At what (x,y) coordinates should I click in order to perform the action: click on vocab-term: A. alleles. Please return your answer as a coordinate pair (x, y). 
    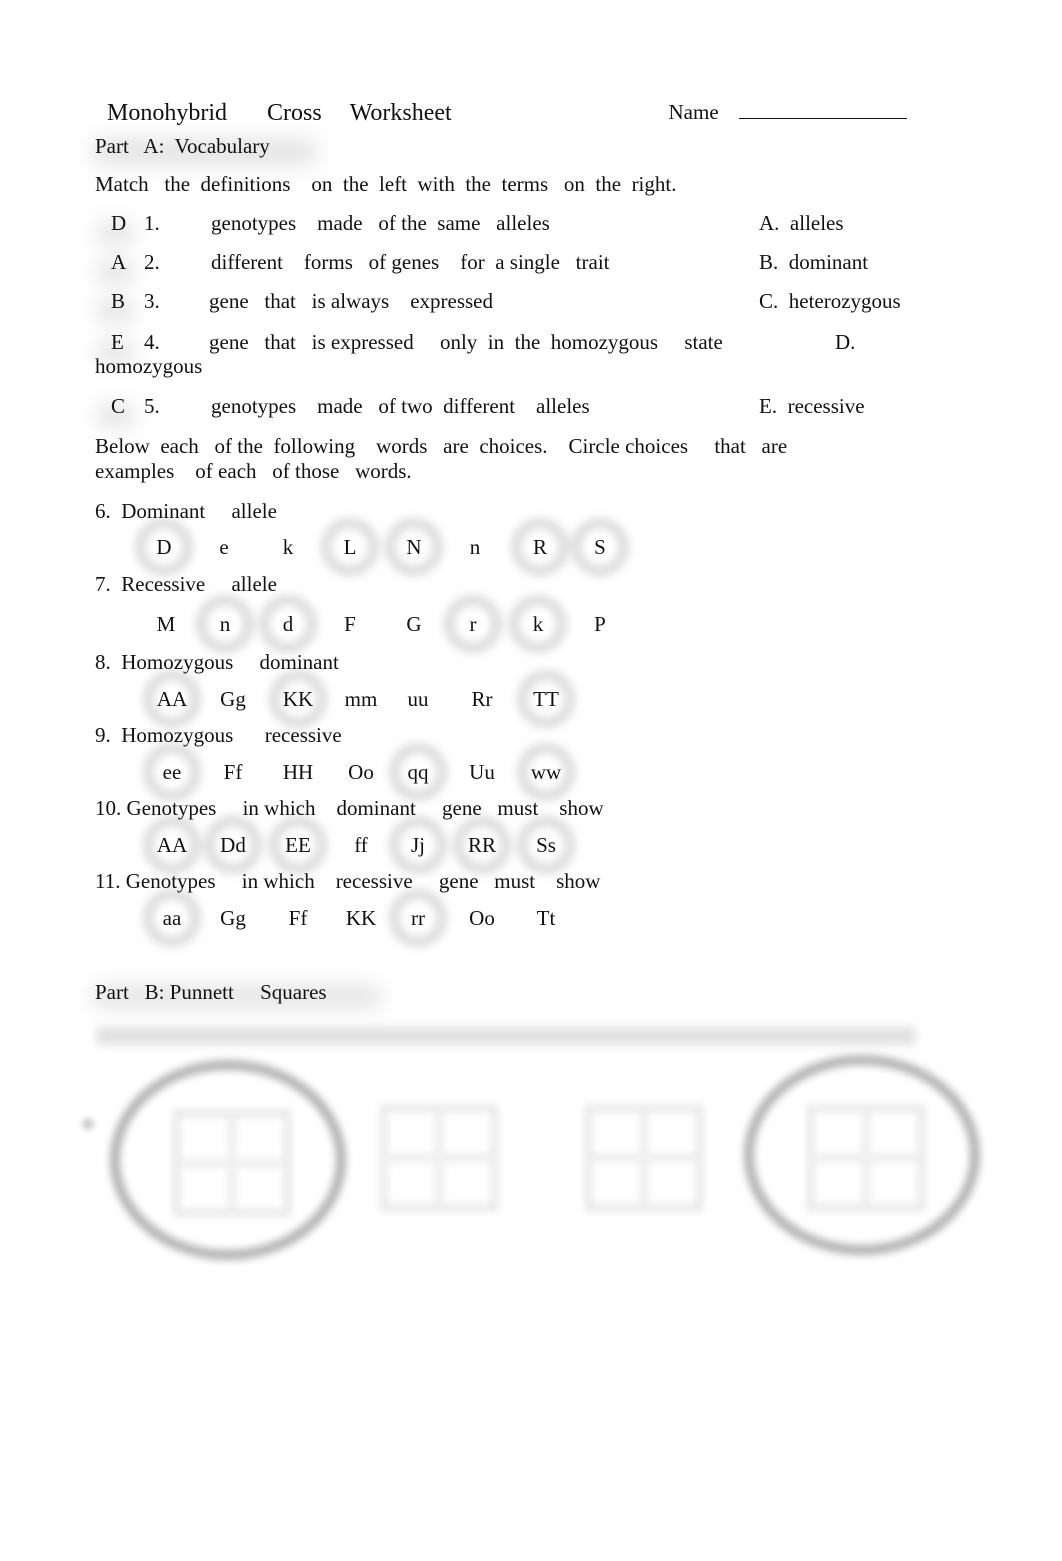
    Looking at the image, I should click on (801, 223).